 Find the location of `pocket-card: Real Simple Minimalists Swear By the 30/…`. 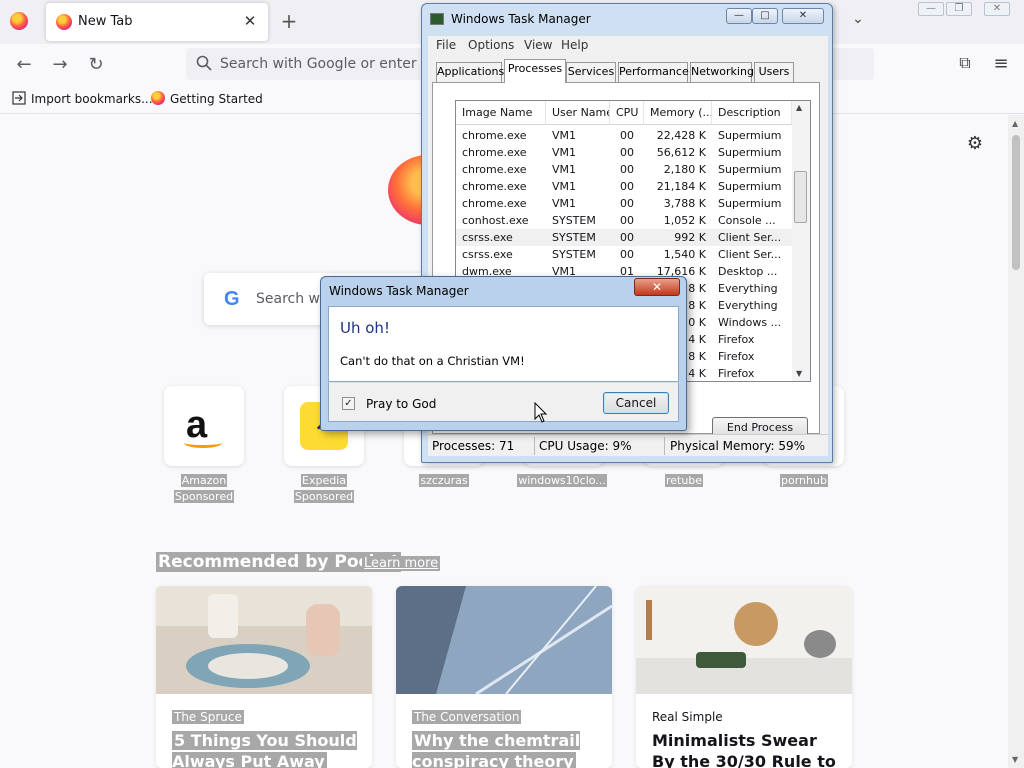

pocket-card: Real Simple Minimalists Swear By the 30/… is located at coordinates (744, 677).